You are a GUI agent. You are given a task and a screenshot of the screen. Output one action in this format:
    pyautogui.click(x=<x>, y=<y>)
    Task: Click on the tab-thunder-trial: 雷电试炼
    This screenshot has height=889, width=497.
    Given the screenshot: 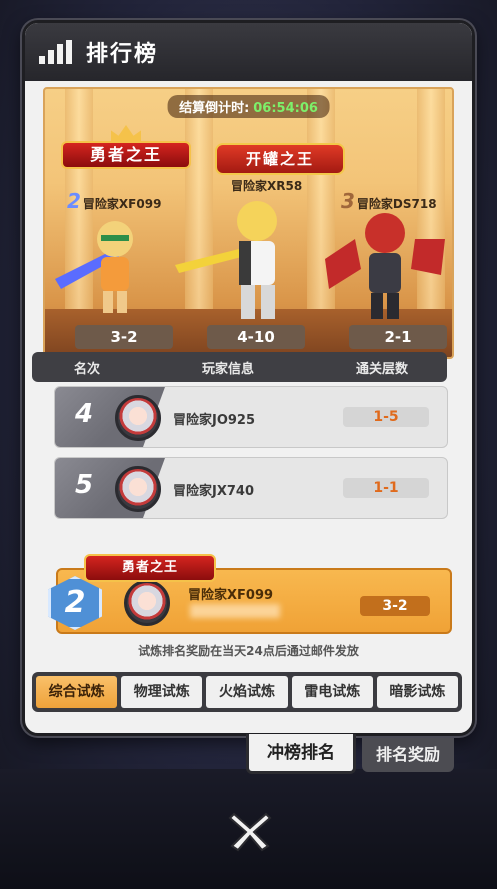 What is the action you would take?
    pyautogui.click(x=332, y=692)
    